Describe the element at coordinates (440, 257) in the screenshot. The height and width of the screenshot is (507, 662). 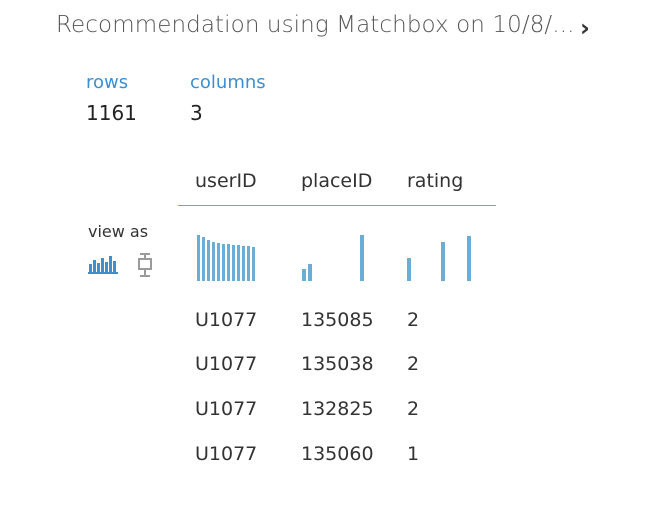
I see `rating-histogram` at that location.